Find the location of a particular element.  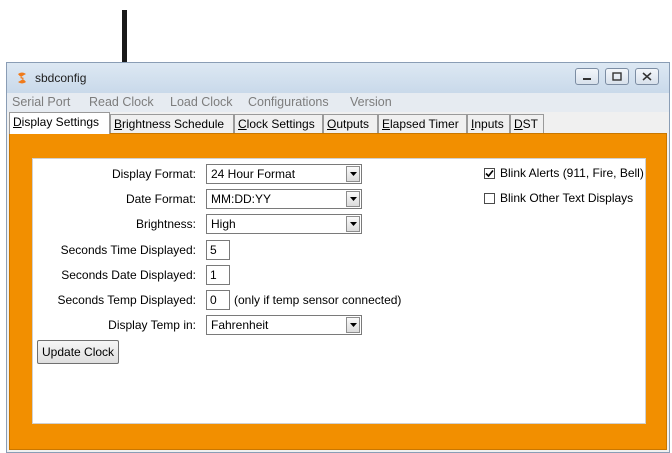

temp-unit-value: Fahrenheit is located at coordinates (240, 325).